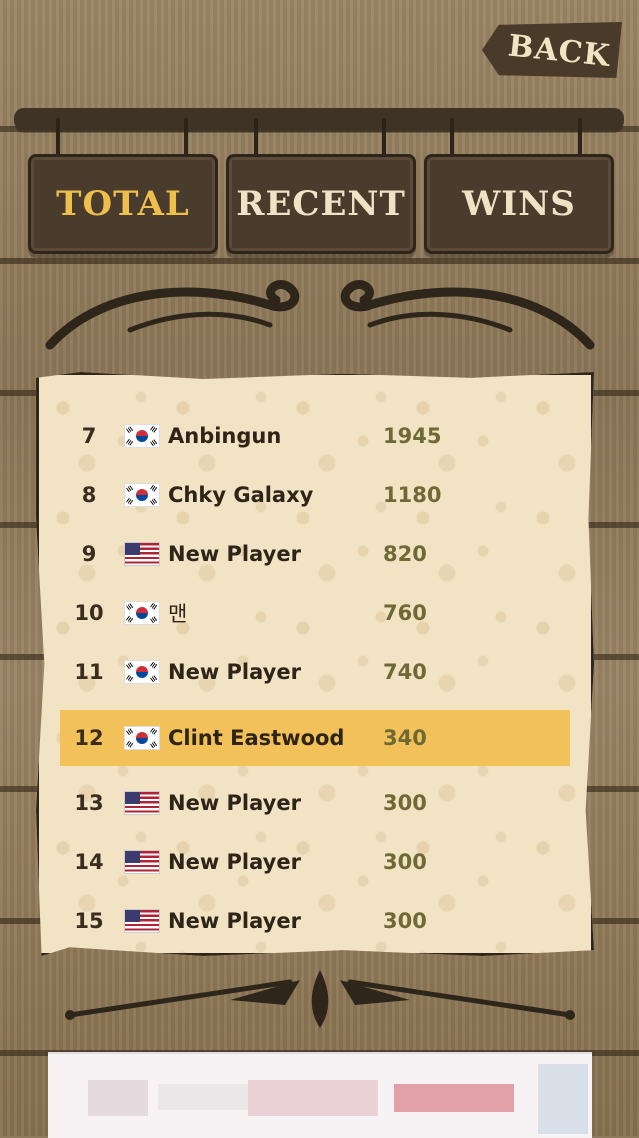 The image size is (639, 1138). I want to click on back-button: BACK, so click(552, 50).